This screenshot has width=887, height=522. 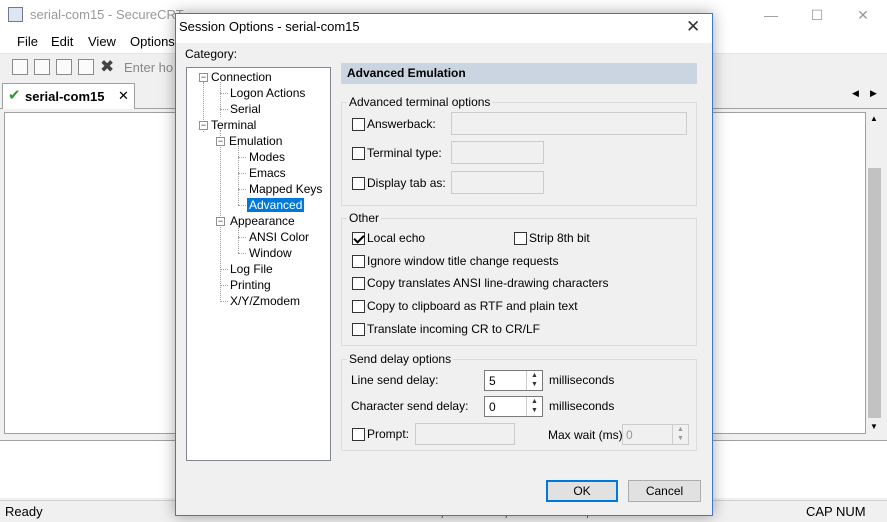 What do you see at coordinates (27, 41) in the screenshot?
I see `menu-file: File` at bounding box center [27, 41].